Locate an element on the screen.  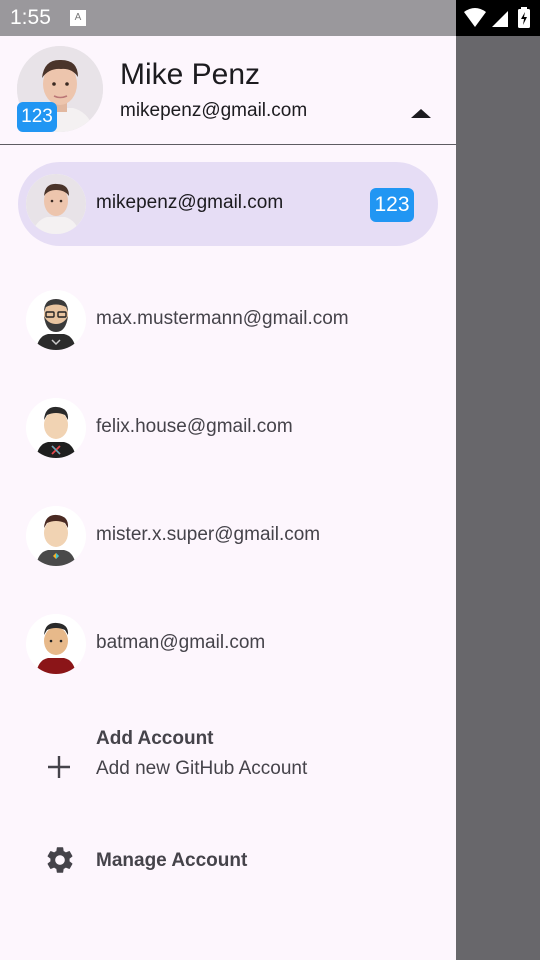
header-notification-badge: 123 is located at coordinates (37, 117).